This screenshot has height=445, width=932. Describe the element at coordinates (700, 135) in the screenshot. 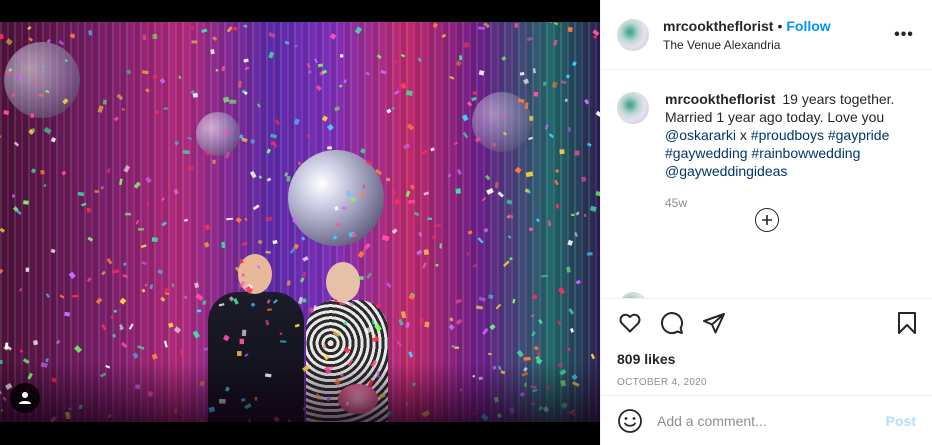

I see `caption-mention: @oskararki` at that location.